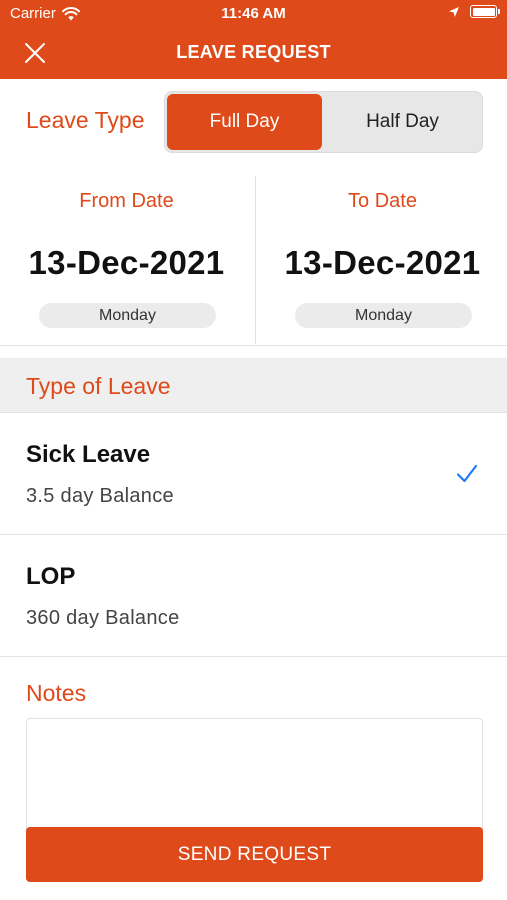 The height and width of the screenshot is (900, 507). I want to click on from-day-badge: Monday, so click(127, 315).